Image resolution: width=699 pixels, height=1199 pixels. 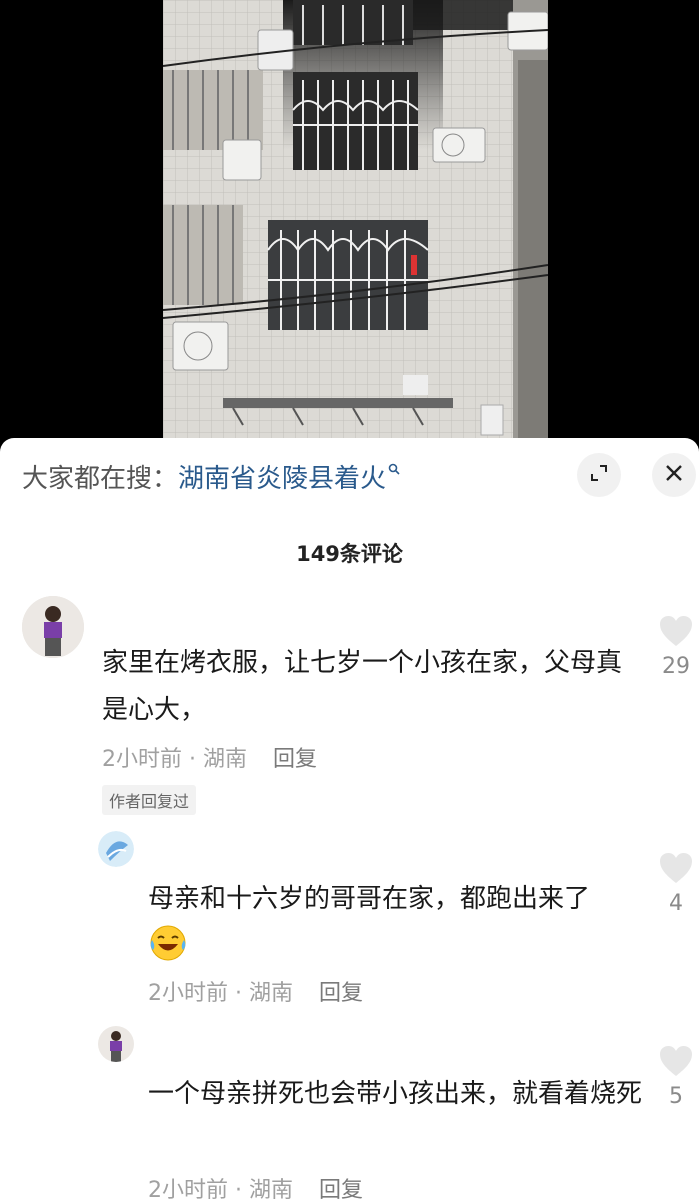 I want to click on expand-button, so click(x=599, y=475).